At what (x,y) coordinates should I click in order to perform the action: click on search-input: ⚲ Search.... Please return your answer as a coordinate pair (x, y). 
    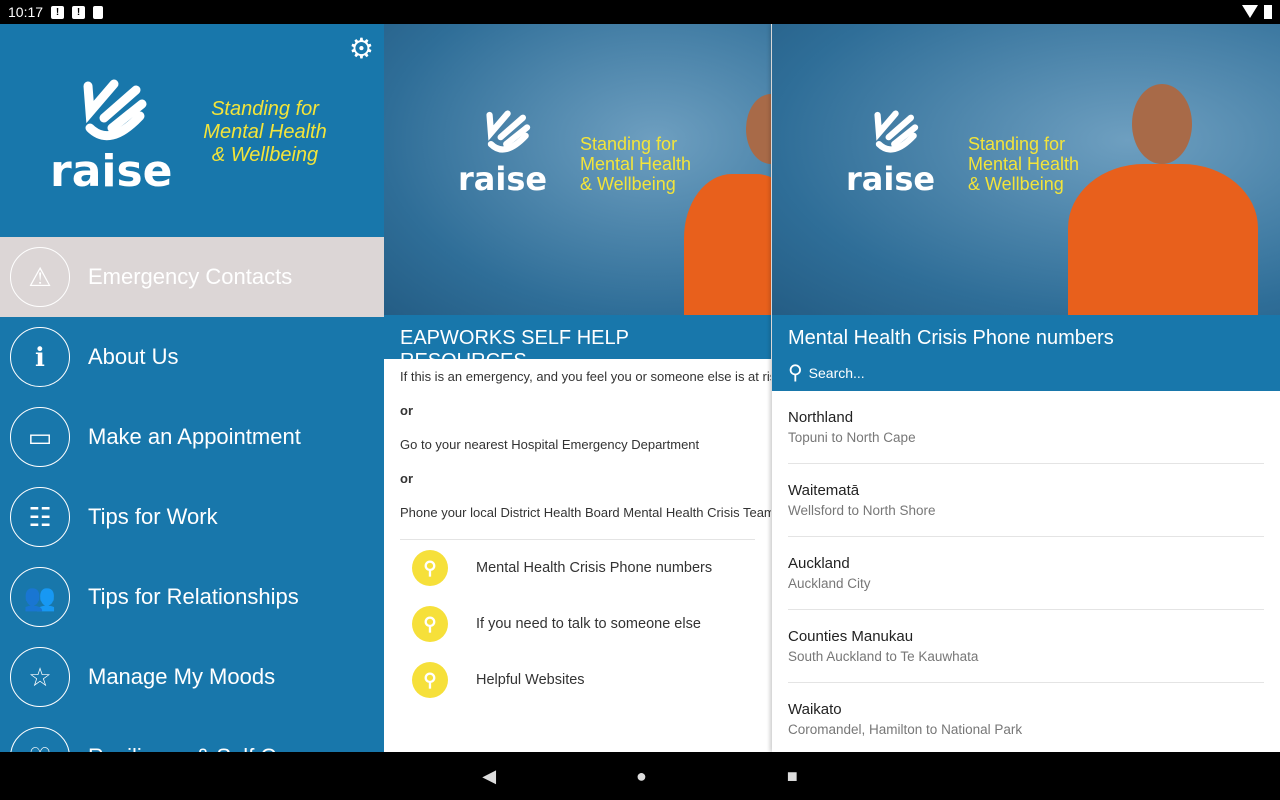
    Looking at the image, I should click on (1026, 372).